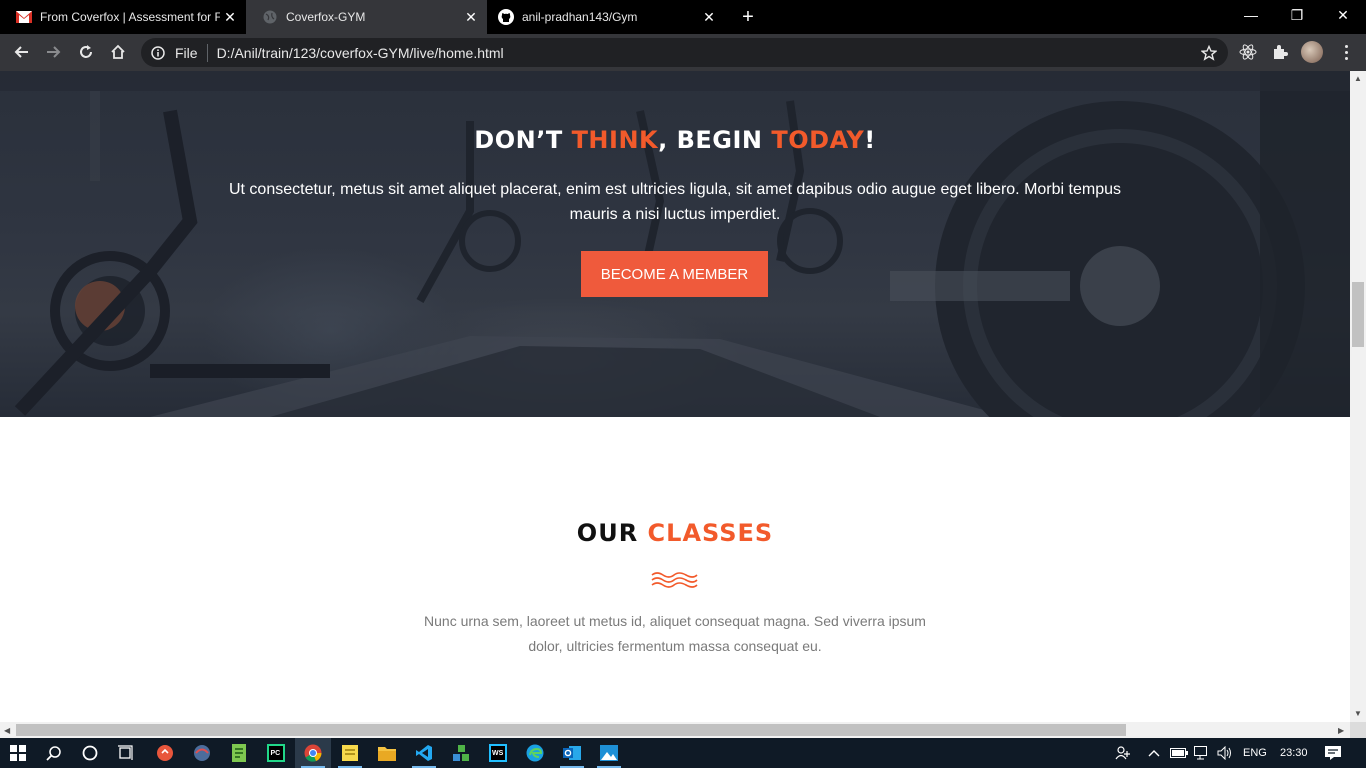 Image resolution: width=1366 pixels, height=768 pixels. What do you see at coordinates (1179, 753) in the screenshot?
I see `battery-icon` at bounding box center [1179, 753].